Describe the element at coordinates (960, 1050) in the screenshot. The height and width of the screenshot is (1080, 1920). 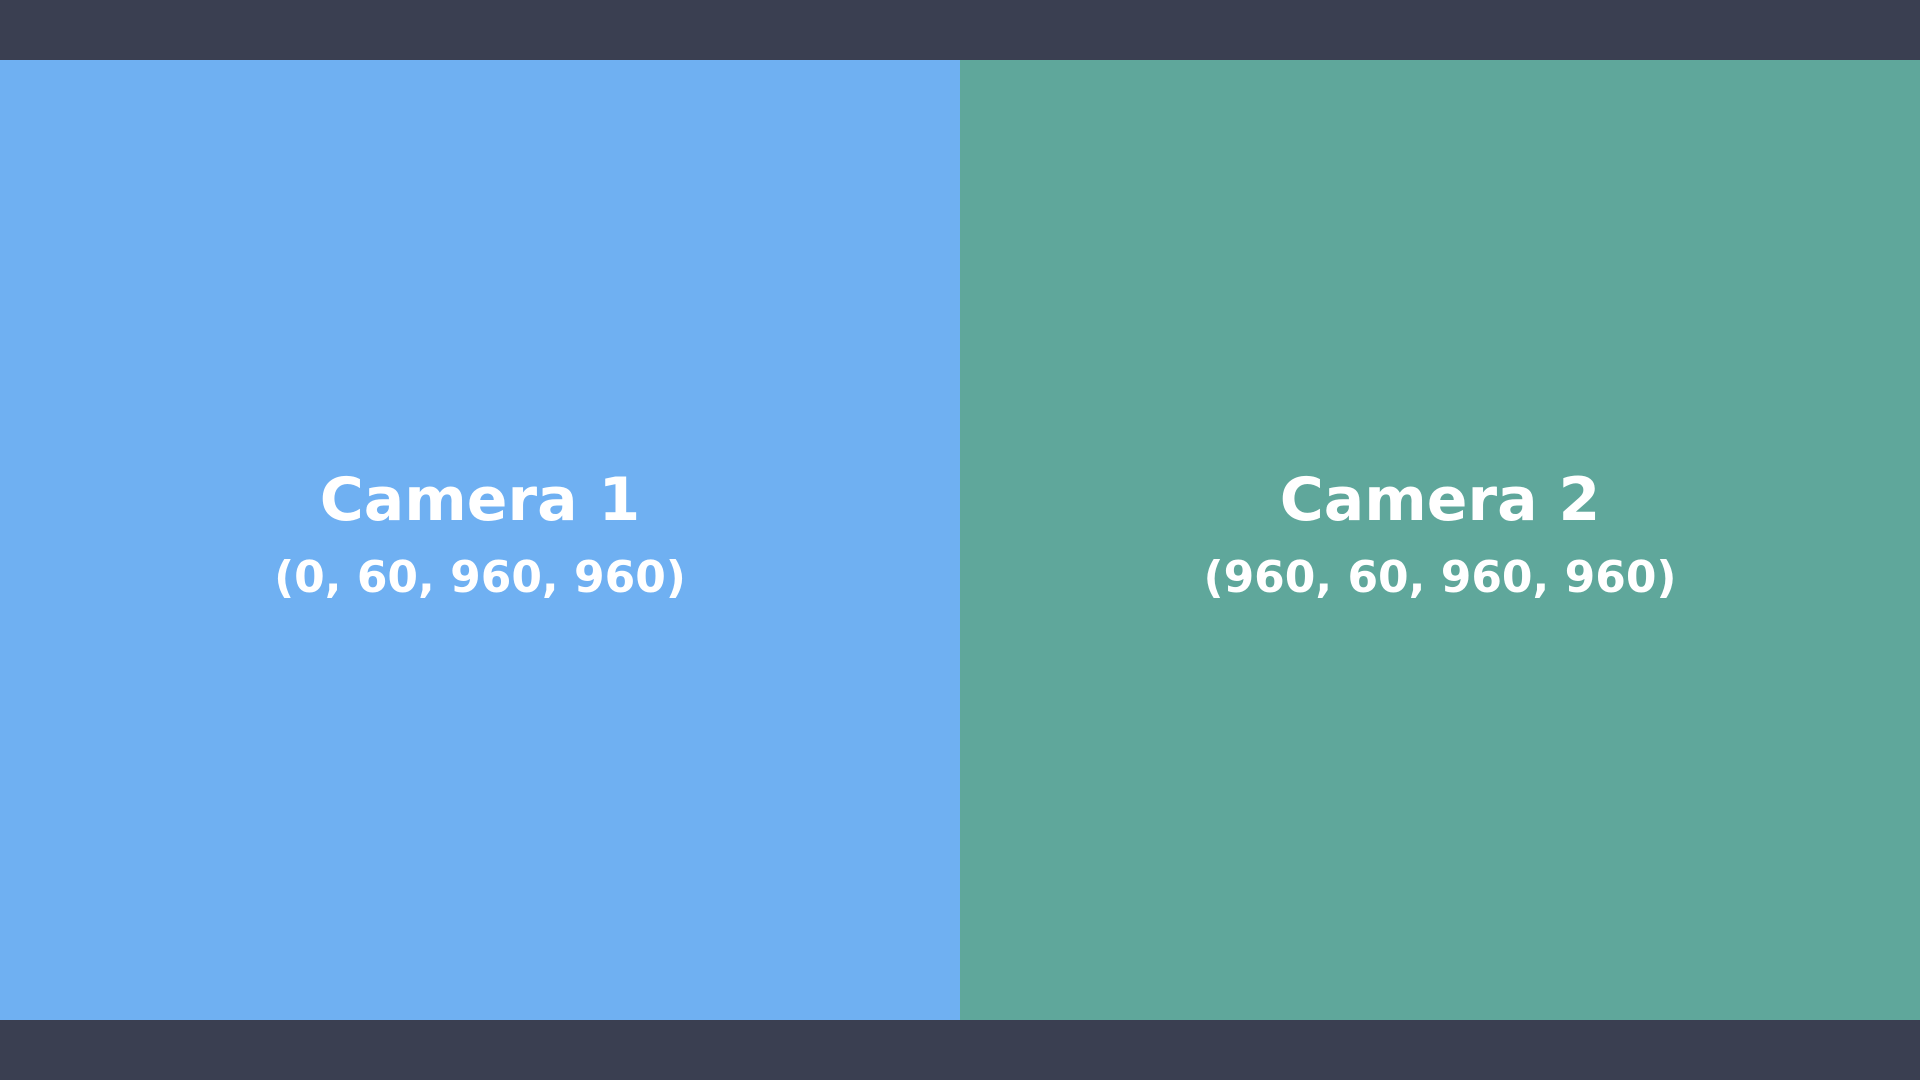
I see `bottom-bar` at that location.